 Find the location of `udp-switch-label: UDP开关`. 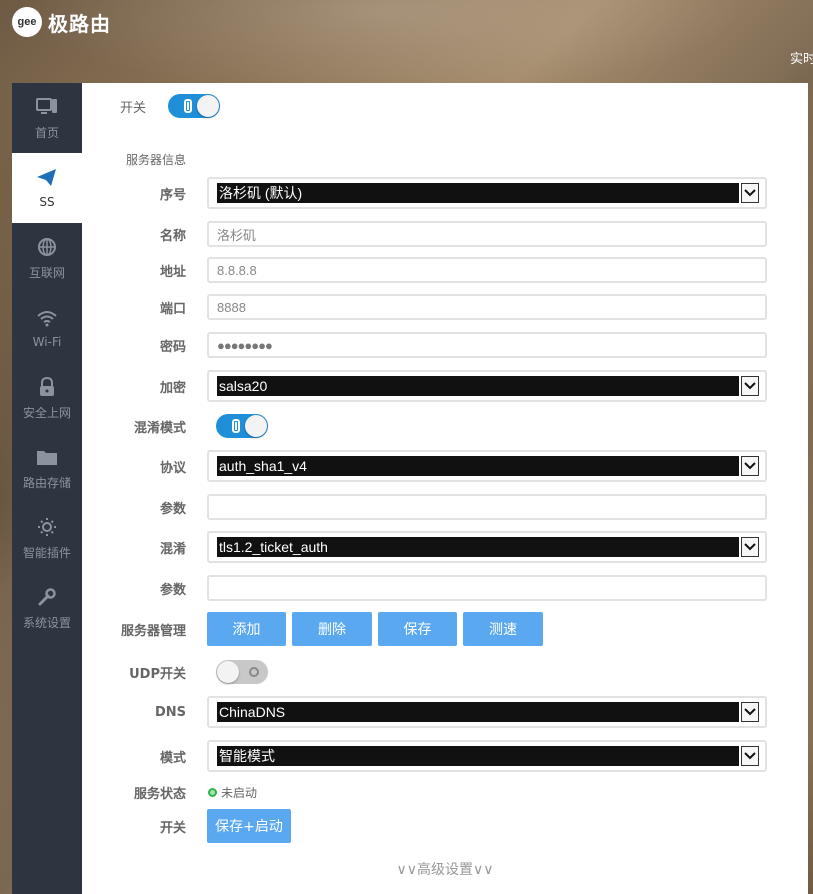

udp-switch-label: UDP开关 is located at coordinates (157, 674).